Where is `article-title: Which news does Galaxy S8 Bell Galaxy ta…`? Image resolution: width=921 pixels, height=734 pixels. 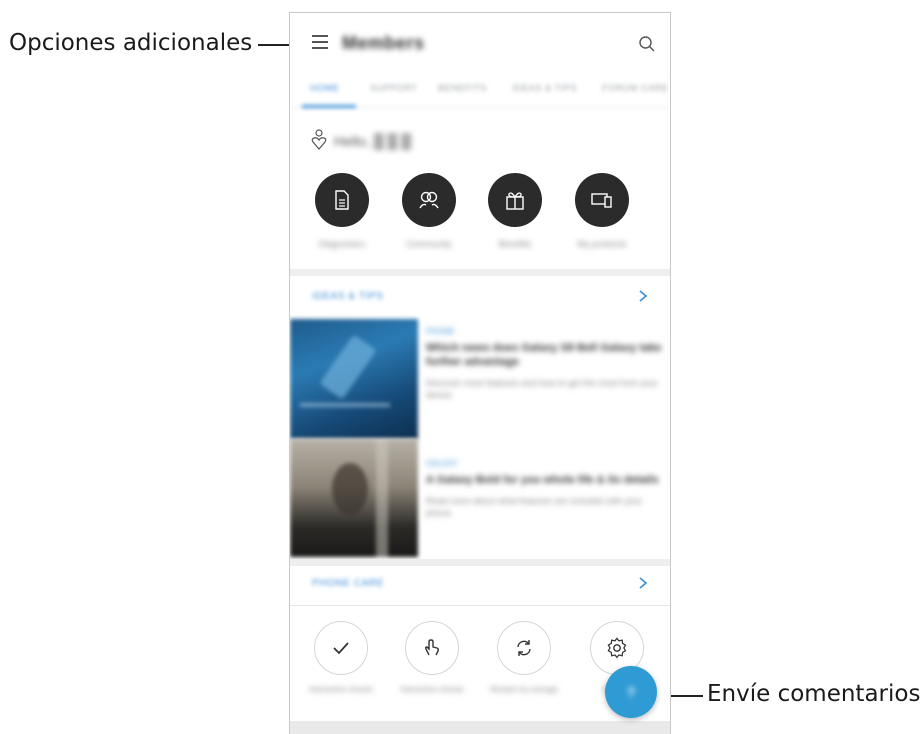 article-title: Which news does Galaxy S8 Bell Galaxy ta… is located at coordinates (544, 355).